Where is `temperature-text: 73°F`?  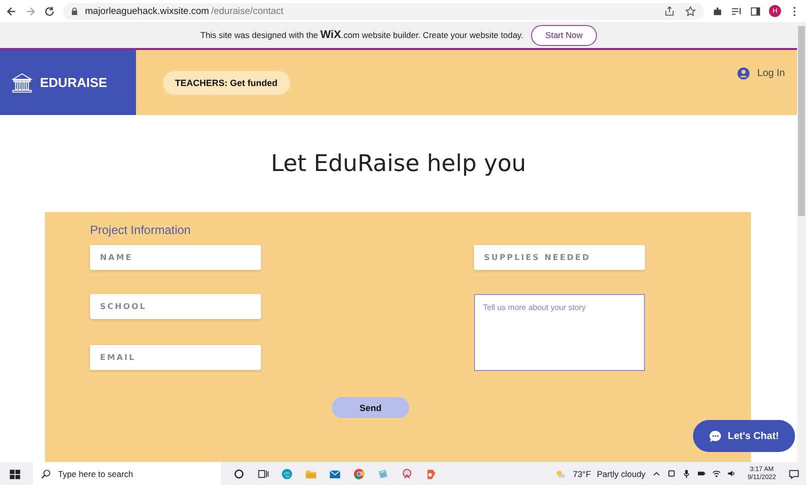
temperature-text: 73°F is located at coordinates (581, 473).